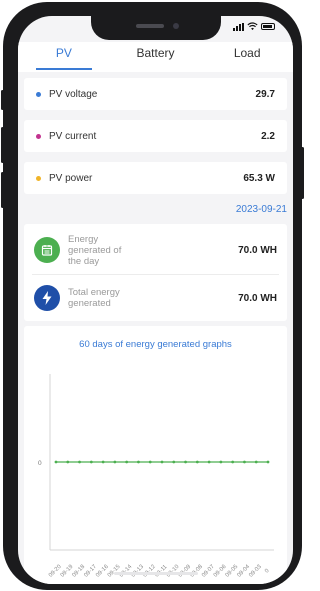 The height and width of the screenshot is (591, 320). What do you see at coordinates (302, 173) in the screenshot?
I see `power-button` at bounding box center [302, 173].